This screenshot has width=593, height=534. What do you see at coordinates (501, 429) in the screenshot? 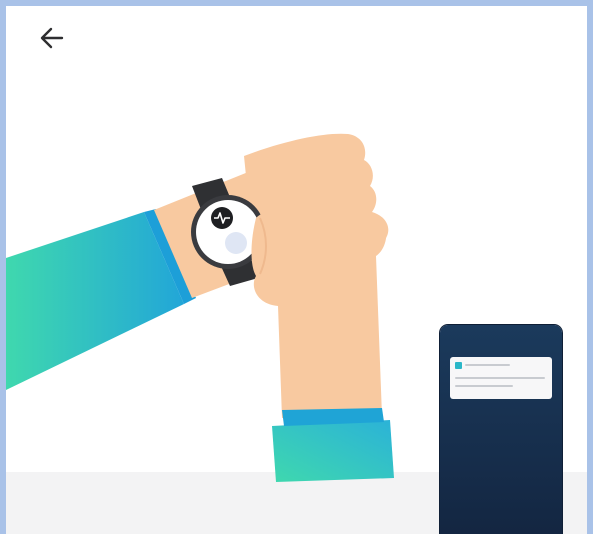
I see `phone-illustration` at bounding box center [501, 429].